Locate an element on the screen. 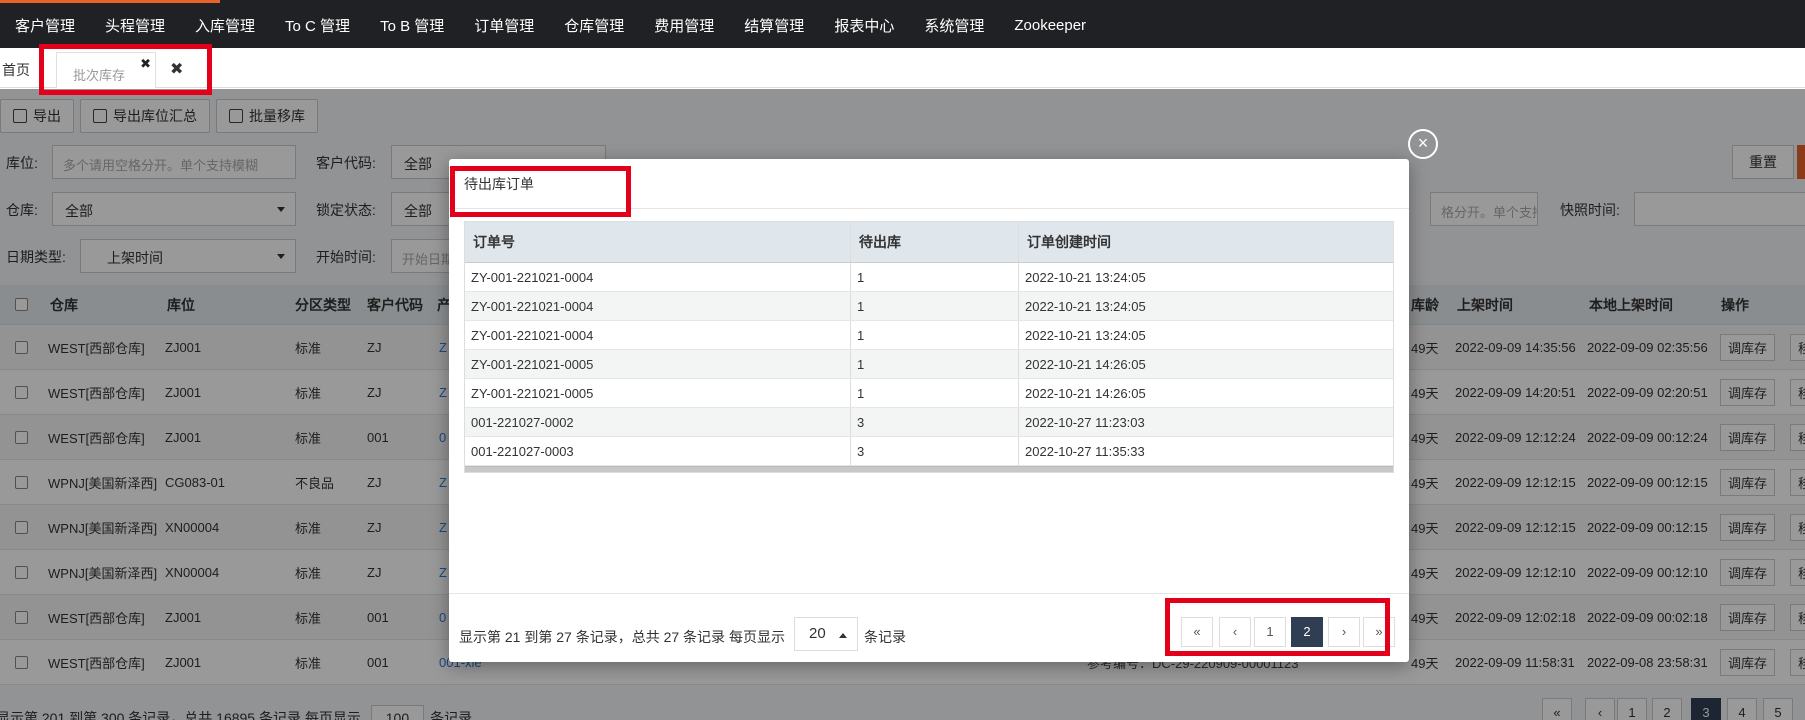 The image size is (1805, 720). cell-order-no: 001-221027-0002 is located at coordinates (658, 422).